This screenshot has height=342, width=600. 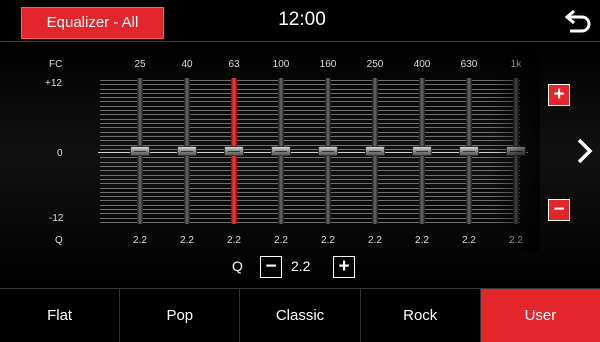 What do you see at coordinates (540, 315) in the screenshot?
I see `preset-user: User` at bounding box center [540, 315].